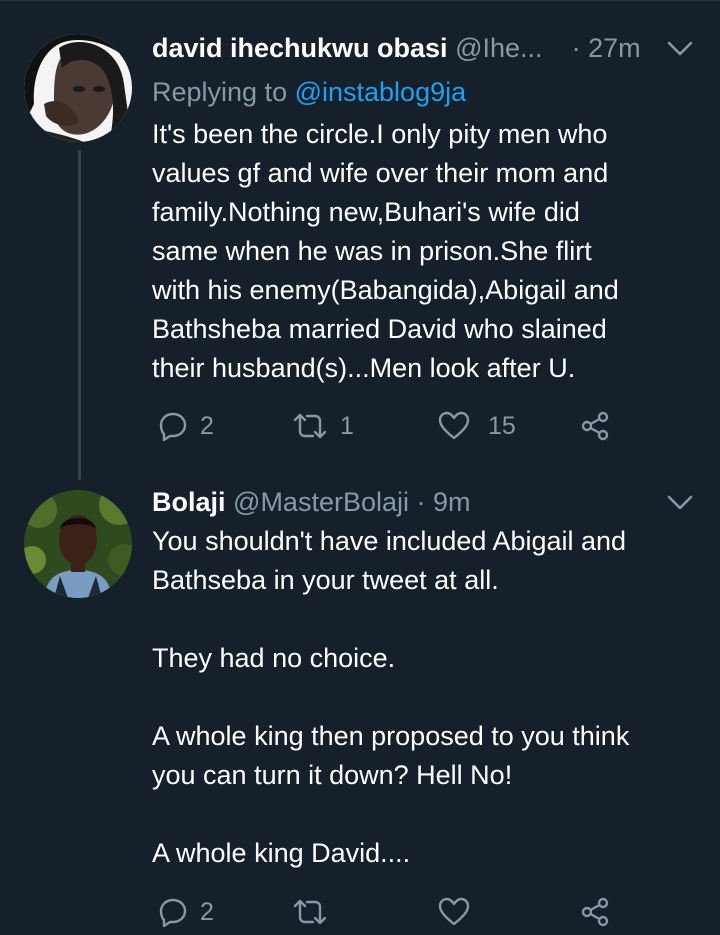  Describe the element at coordinates (189, 502) in the screenshot. I see `author-name: Bolaji` at that location.